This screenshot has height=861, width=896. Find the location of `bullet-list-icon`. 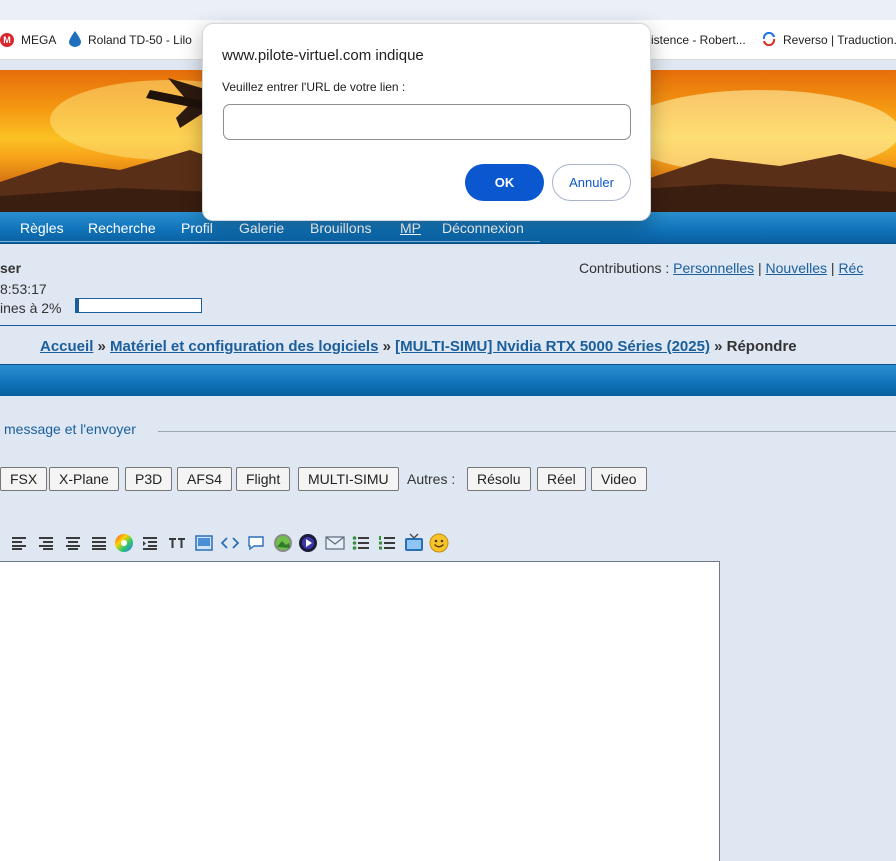

bullet-list-icon is located at coordinates (361, 543).